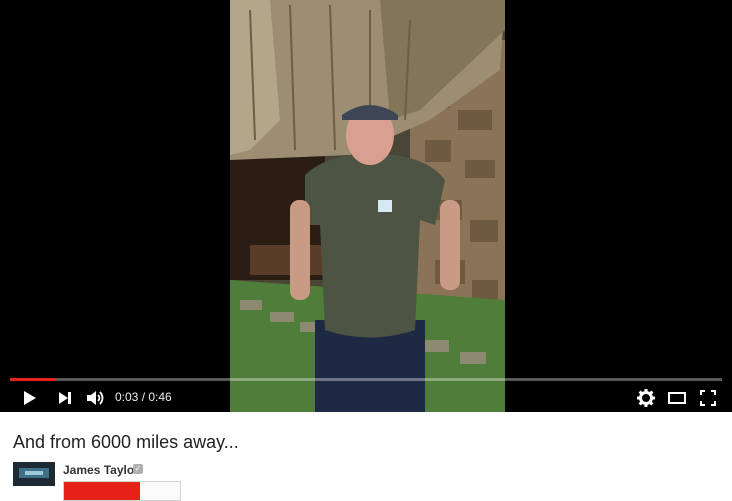 The width and height of the screenshot is (732, 501). I want to click on theater-mode-button, so click(677, 398).